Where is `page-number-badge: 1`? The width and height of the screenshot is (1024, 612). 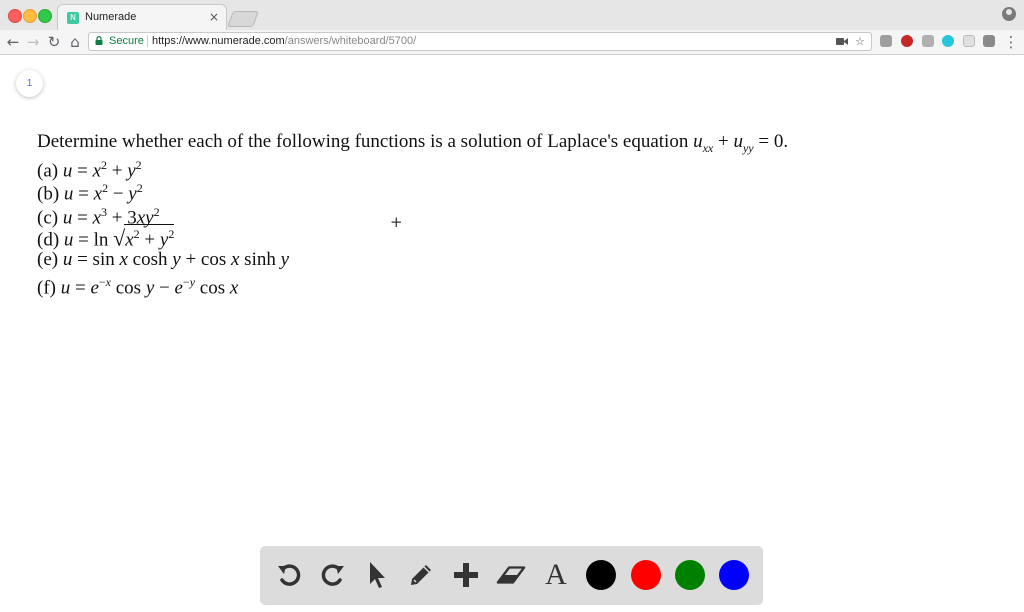
page-number-badge: 1 is located at coordinates (29, 83).